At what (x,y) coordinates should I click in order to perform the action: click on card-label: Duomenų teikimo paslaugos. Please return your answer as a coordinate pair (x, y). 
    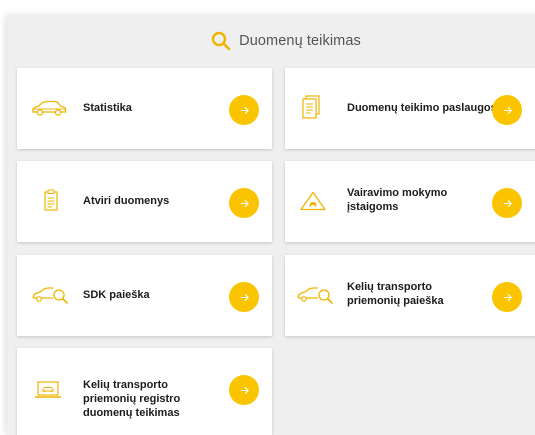
    Looking at the image, I should click on (422, 108).